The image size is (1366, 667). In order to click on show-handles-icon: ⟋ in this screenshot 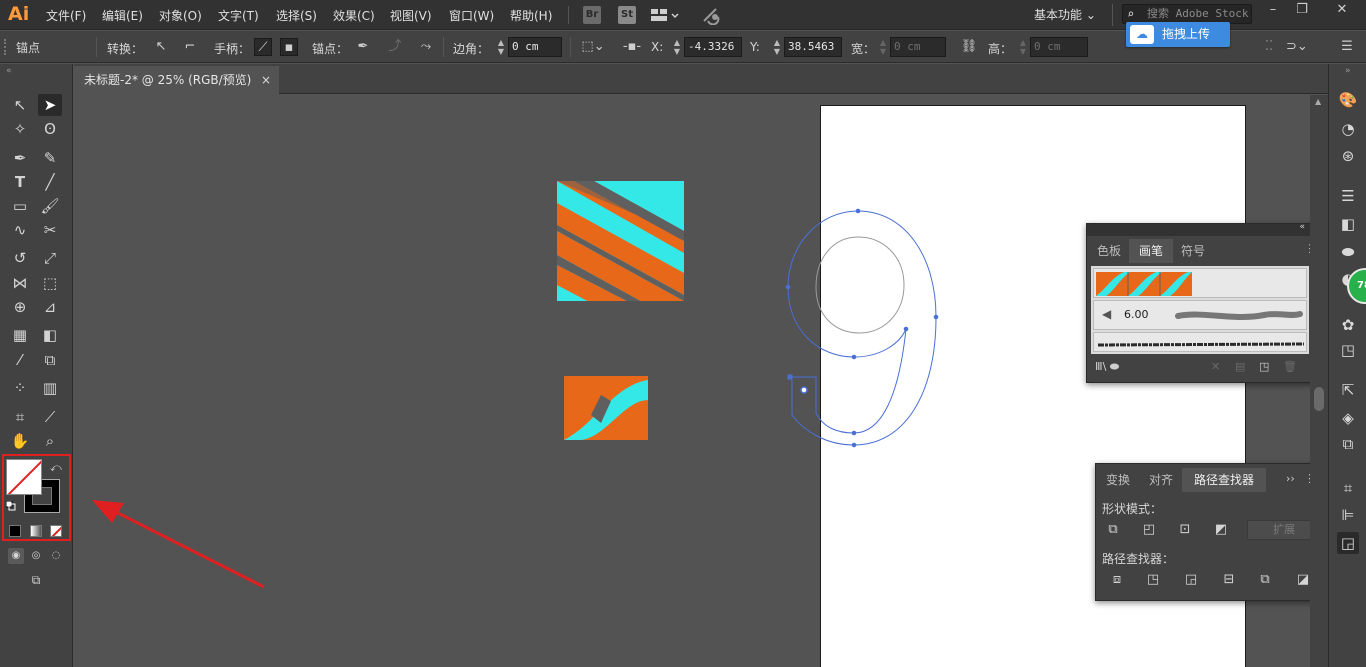, I will do `click(263, 47)`.